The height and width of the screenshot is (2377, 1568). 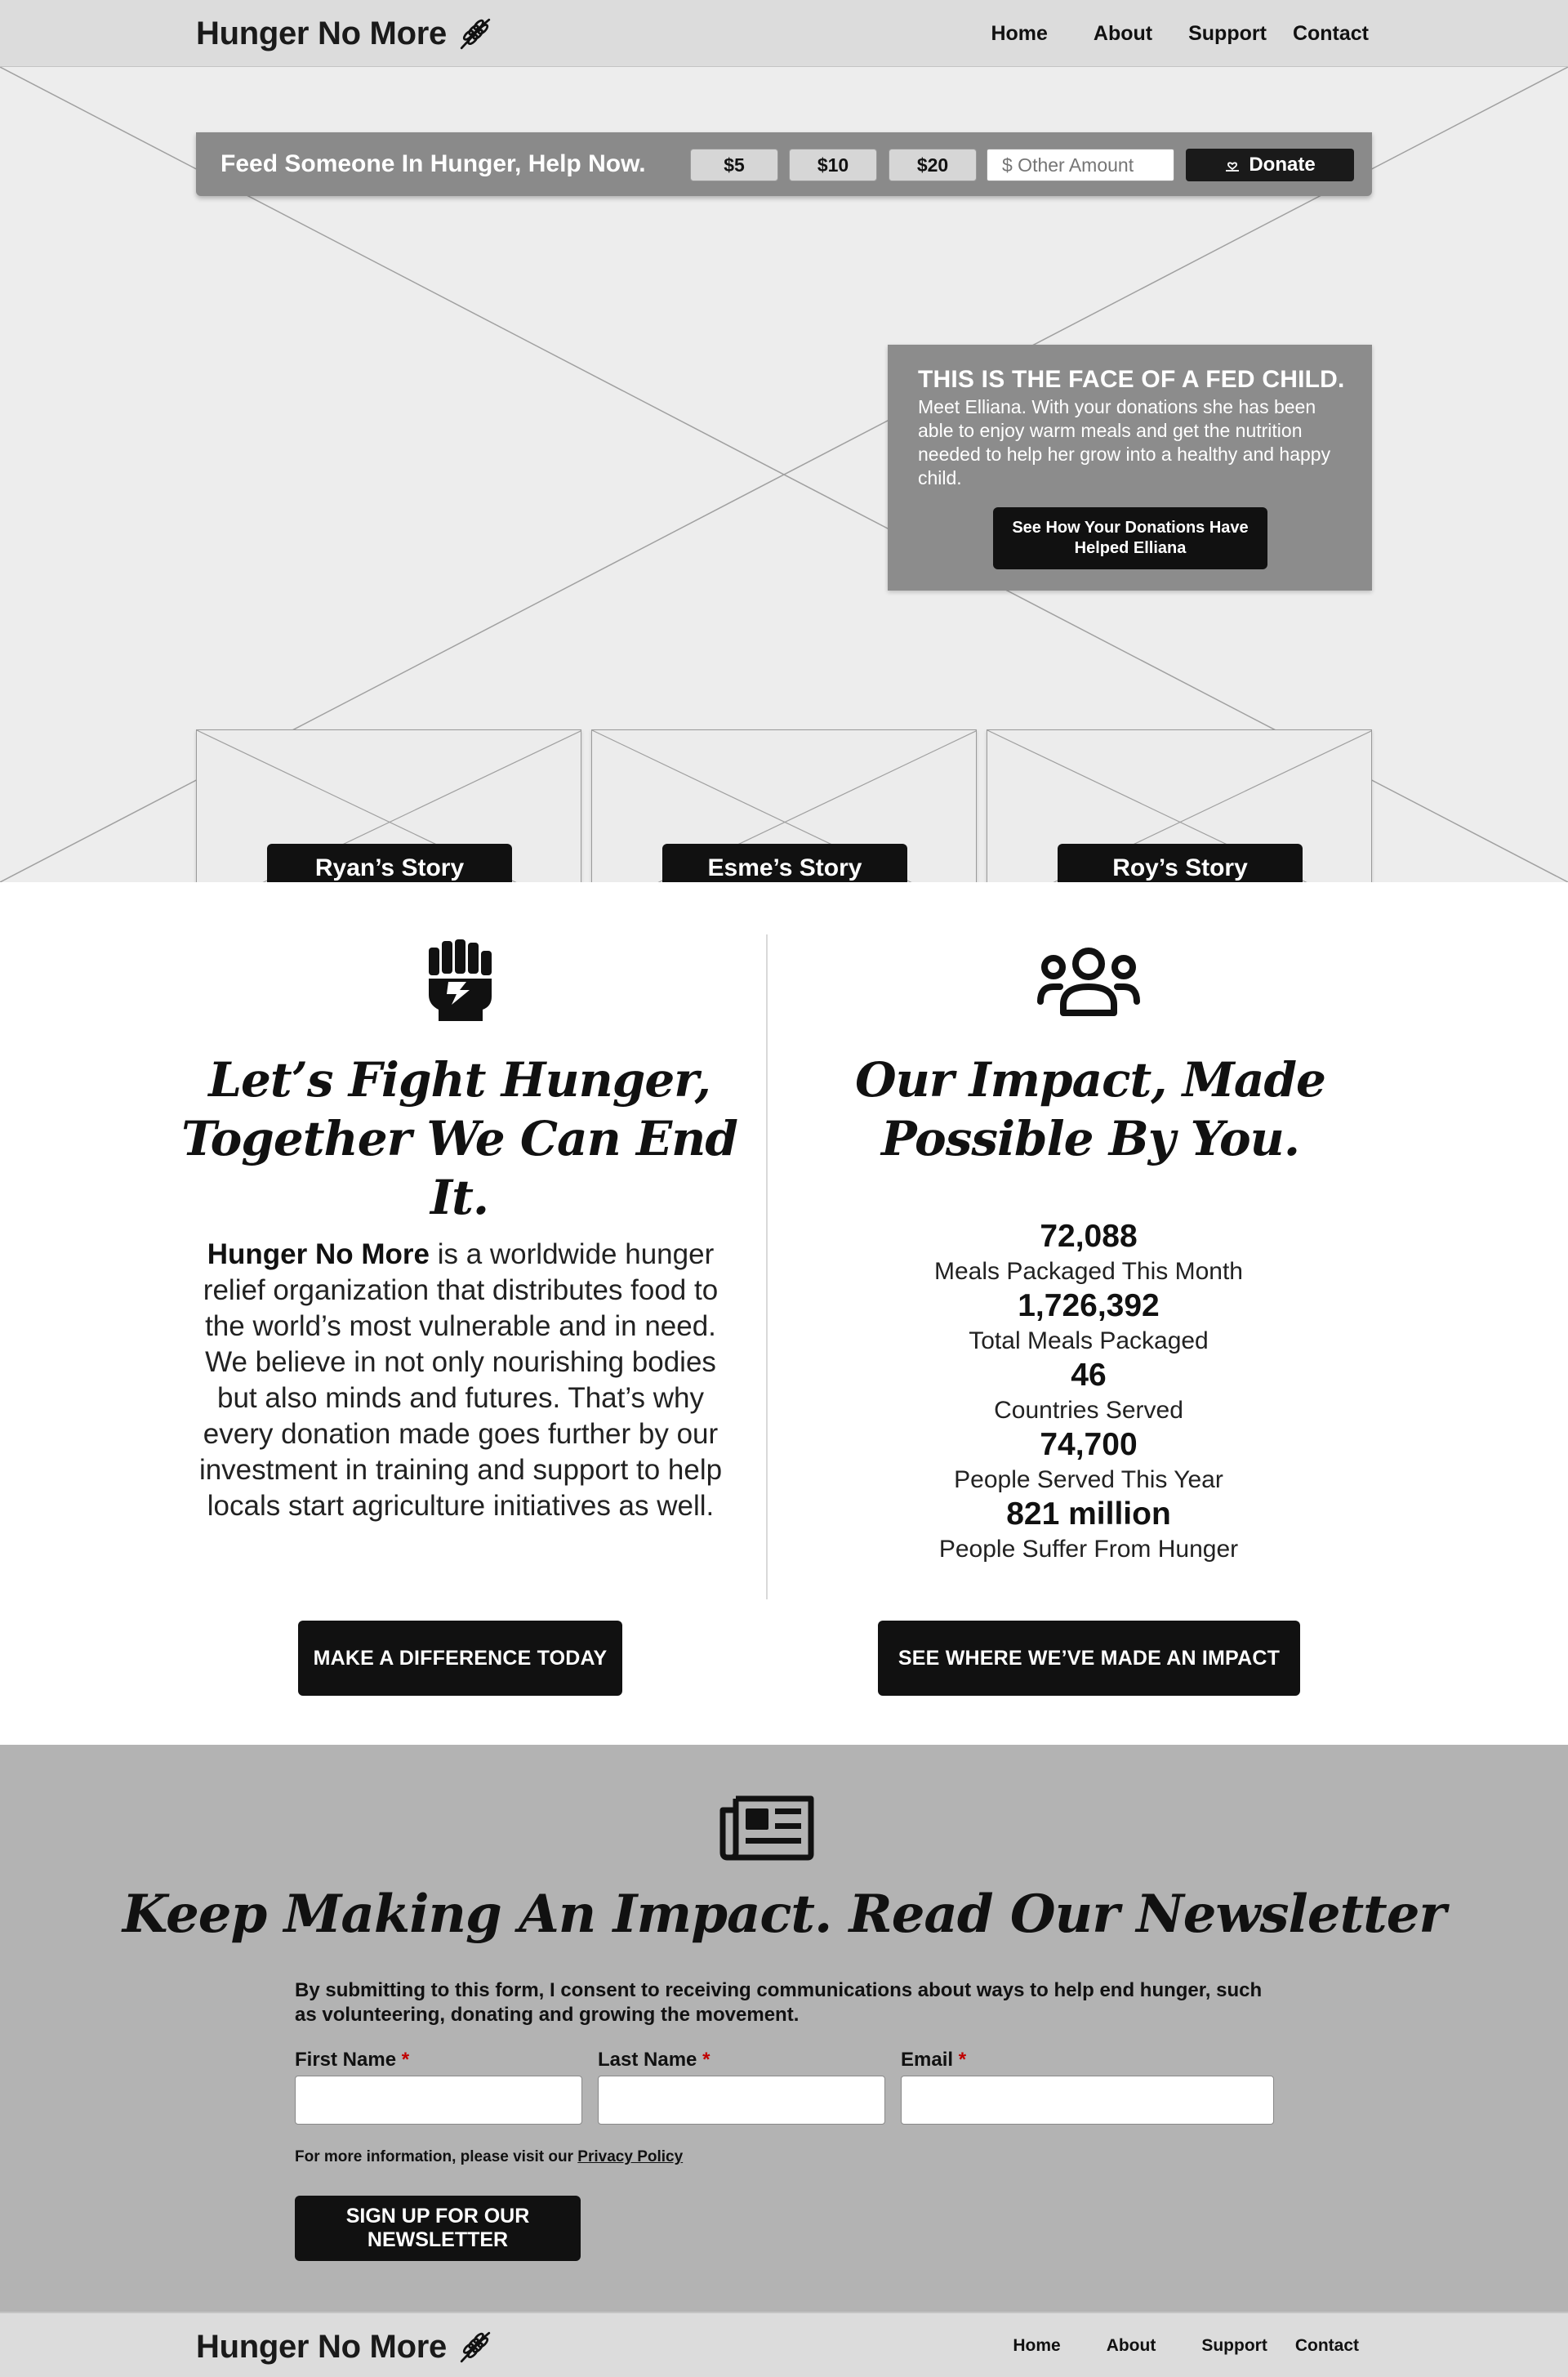 What do you see at coordinates (766, 1828) in the screenshot?
I see `newspaper-icon` at bounding box center [766, 1828].